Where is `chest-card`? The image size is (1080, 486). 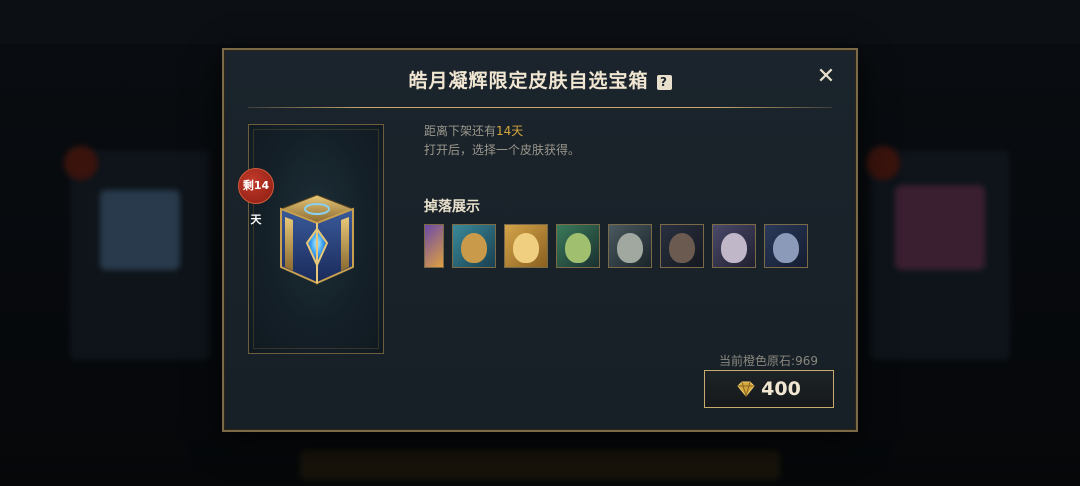
chest-card is located at coordinates (316, 239).